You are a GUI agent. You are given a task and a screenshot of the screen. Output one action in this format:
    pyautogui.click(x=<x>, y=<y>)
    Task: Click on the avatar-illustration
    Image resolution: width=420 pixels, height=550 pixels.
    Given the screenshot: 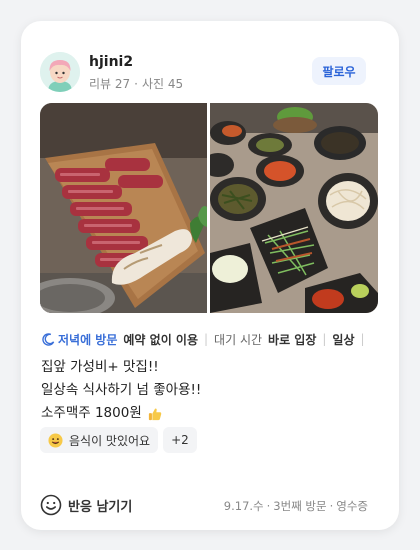 What is the action you would take?
    pyautogui.click(x=60, y=72)
    